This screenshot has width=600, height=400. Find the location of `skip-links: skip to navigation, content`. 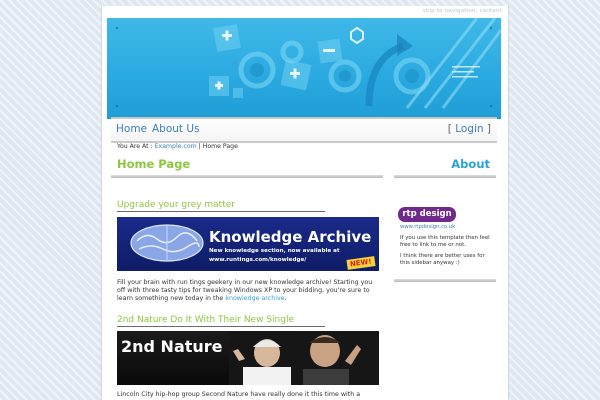

skip-links: skip to navigation, content is located at coordinates (462, 11).